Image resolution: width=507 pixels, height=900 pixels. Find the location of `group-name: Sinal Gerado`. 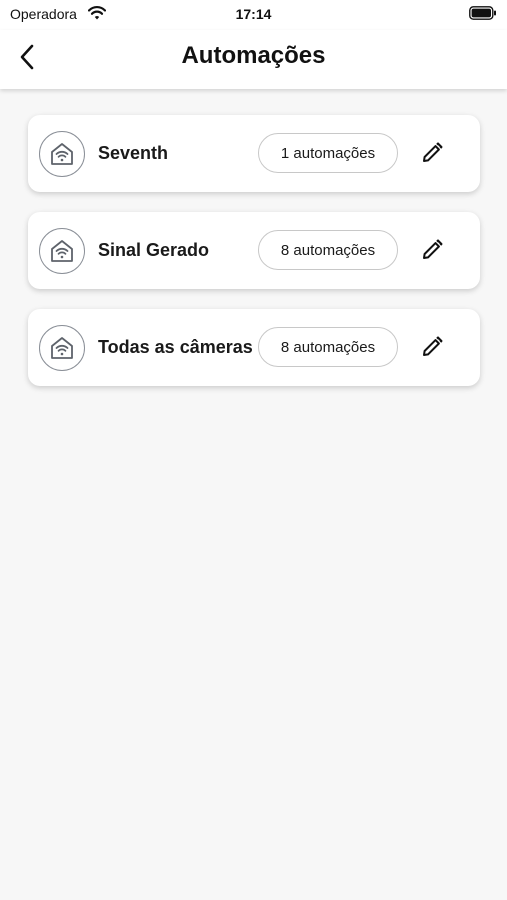

group-name: Sinal Gerado is located at coordinates (154, 250).